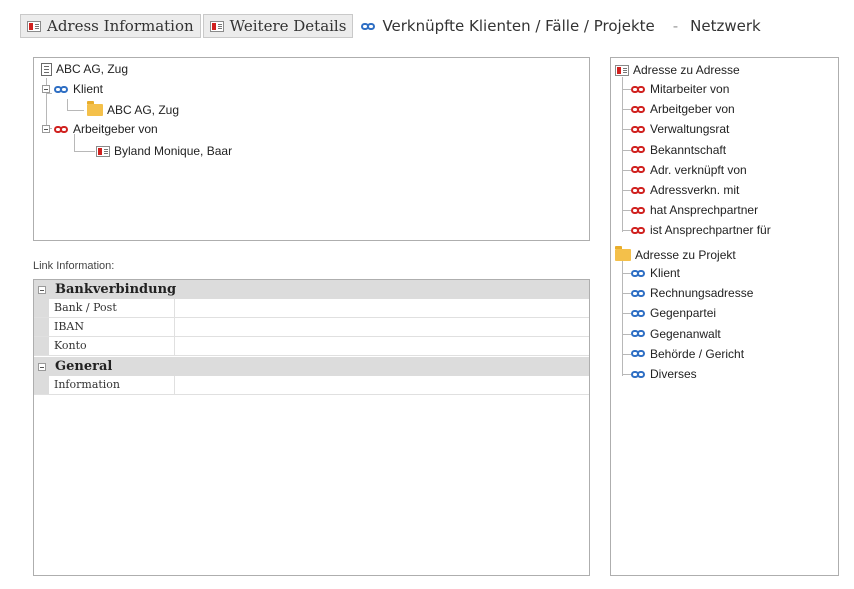 This screenshot has height=589, width=854. Describe the element at coordinates (173, 151) in the screenshot. I see `tree-item-label: Byland Monique, Baar` at that location.